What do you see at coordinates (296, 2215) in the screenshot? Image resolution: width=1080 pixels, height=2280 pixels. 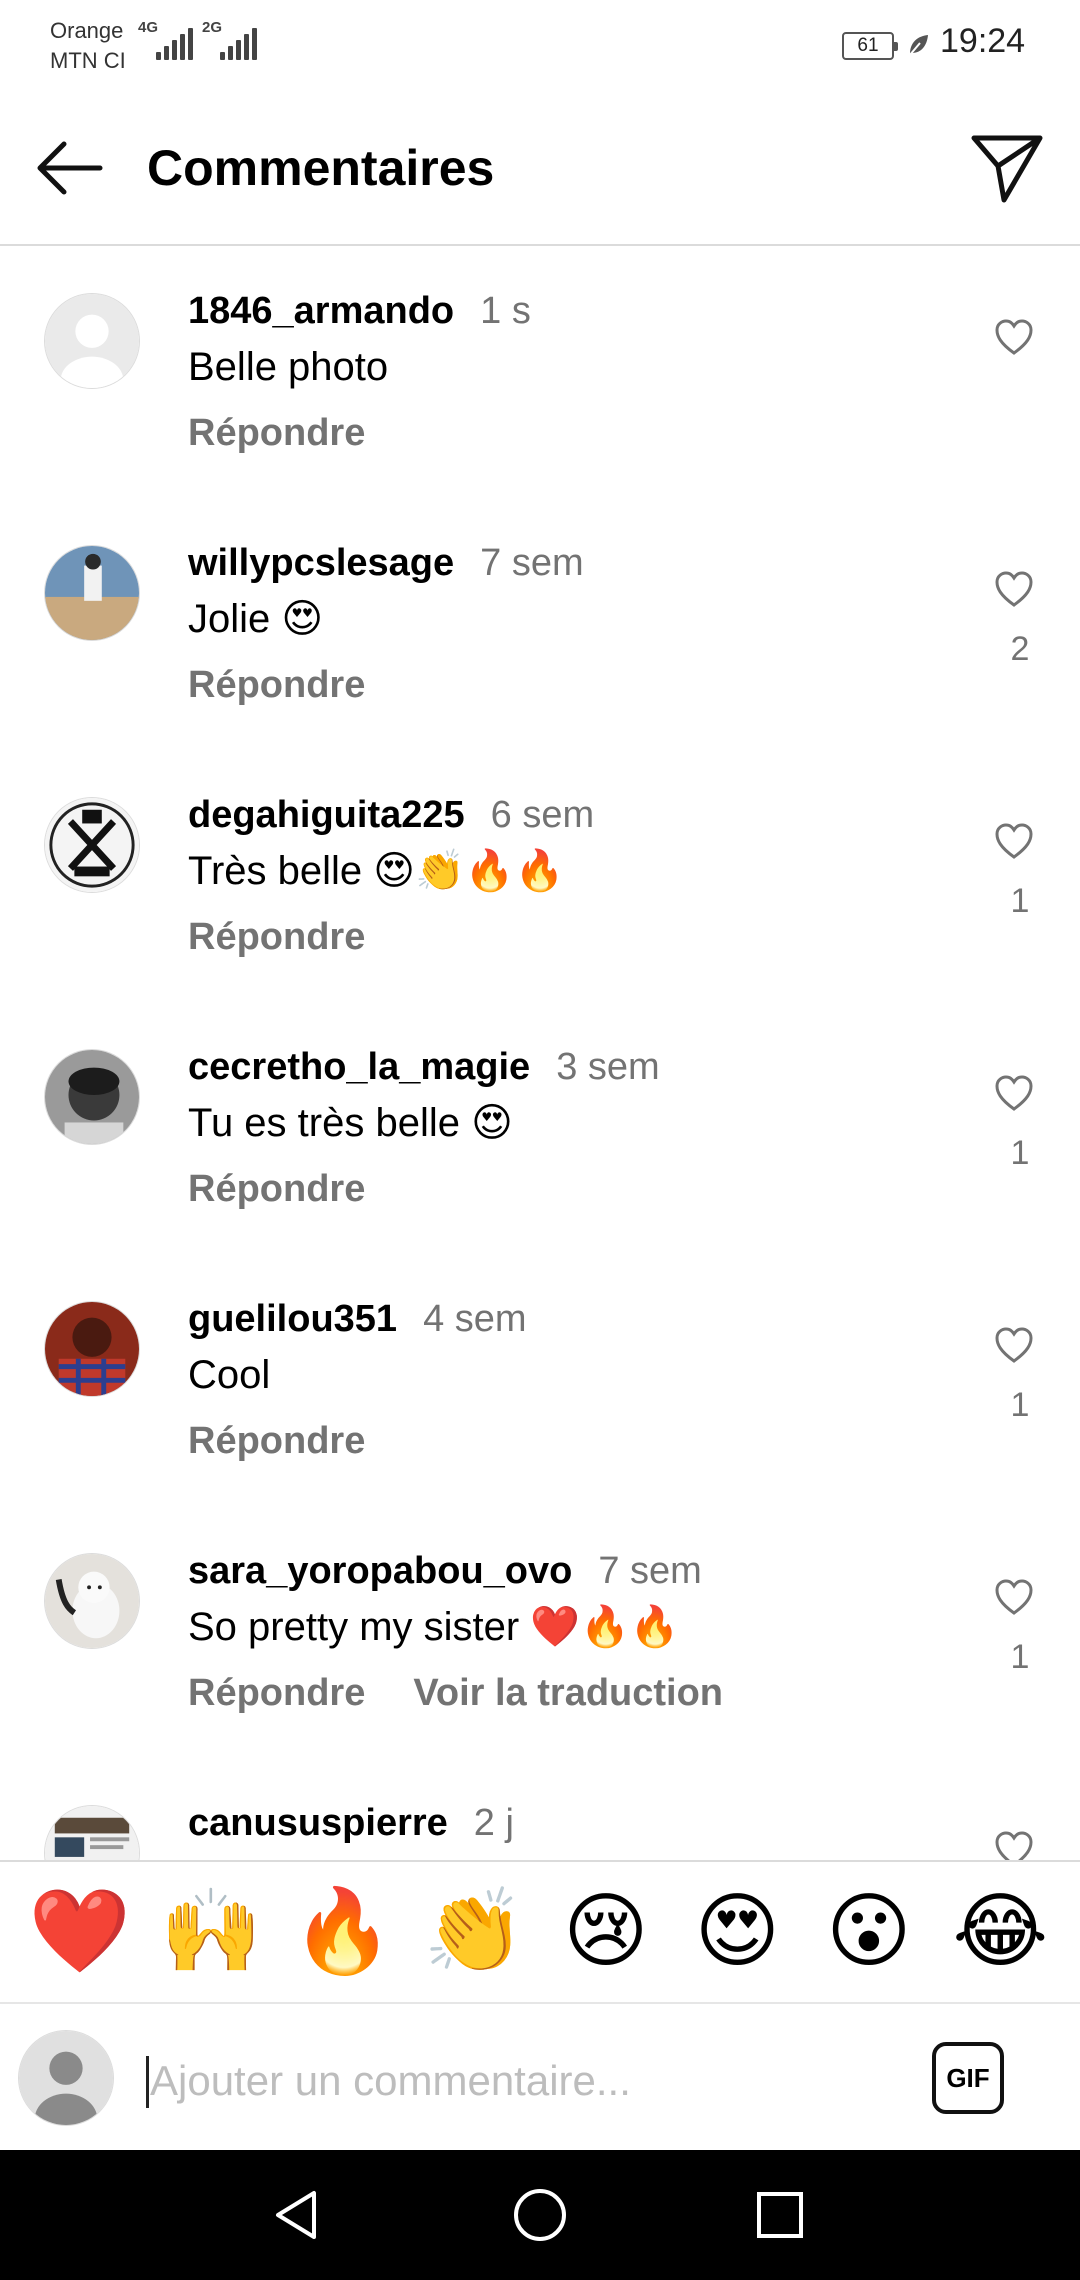 I see `triangle-back-icon` at bounding box center [296, 2215].